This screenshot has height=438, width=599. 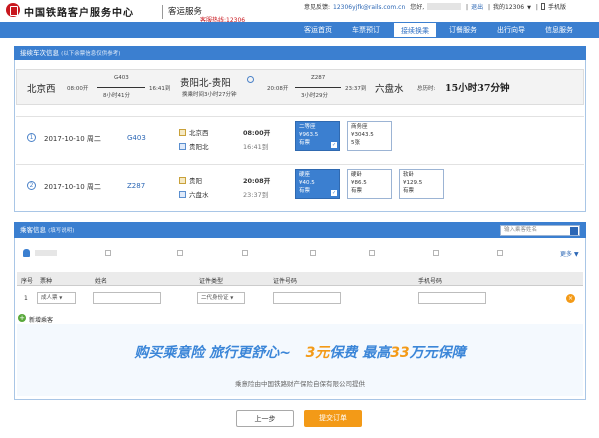 I want to click on trip-panel-hint: (以下余票信息仅供参考), so click(x=91, y=54).